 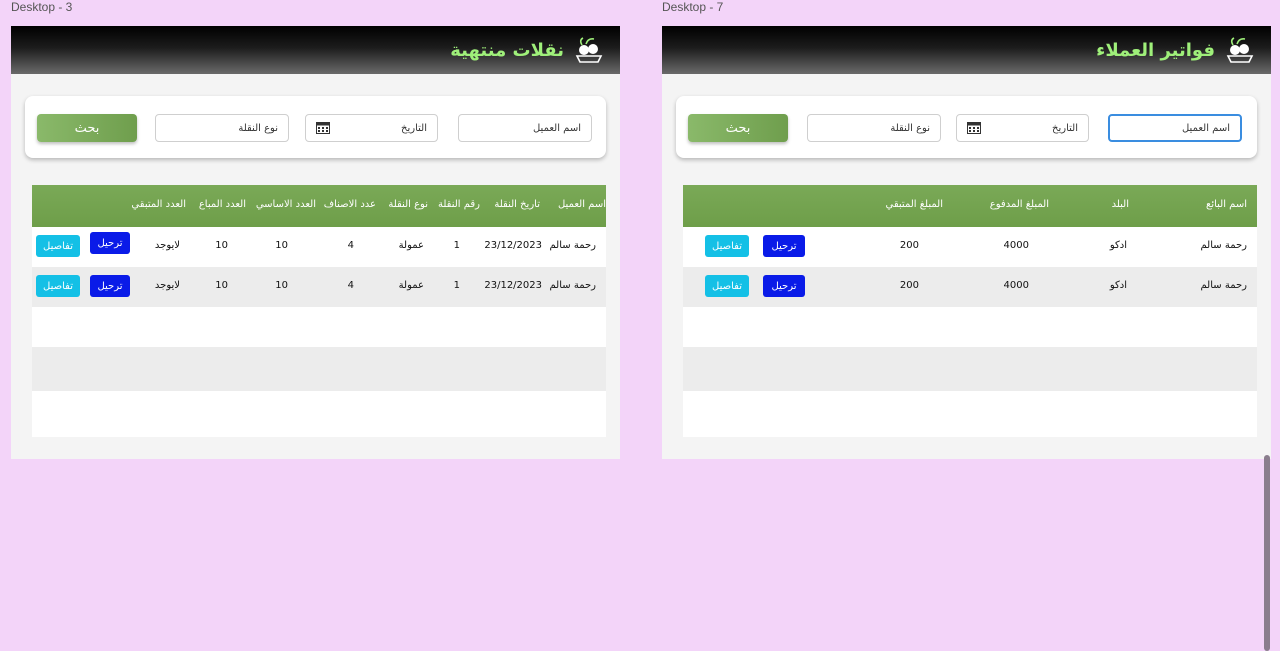 What do you see at coordinates (1267, 553) in the screenshot?
I see `canvas-scrollbar` at bounding box center [1267, 553].